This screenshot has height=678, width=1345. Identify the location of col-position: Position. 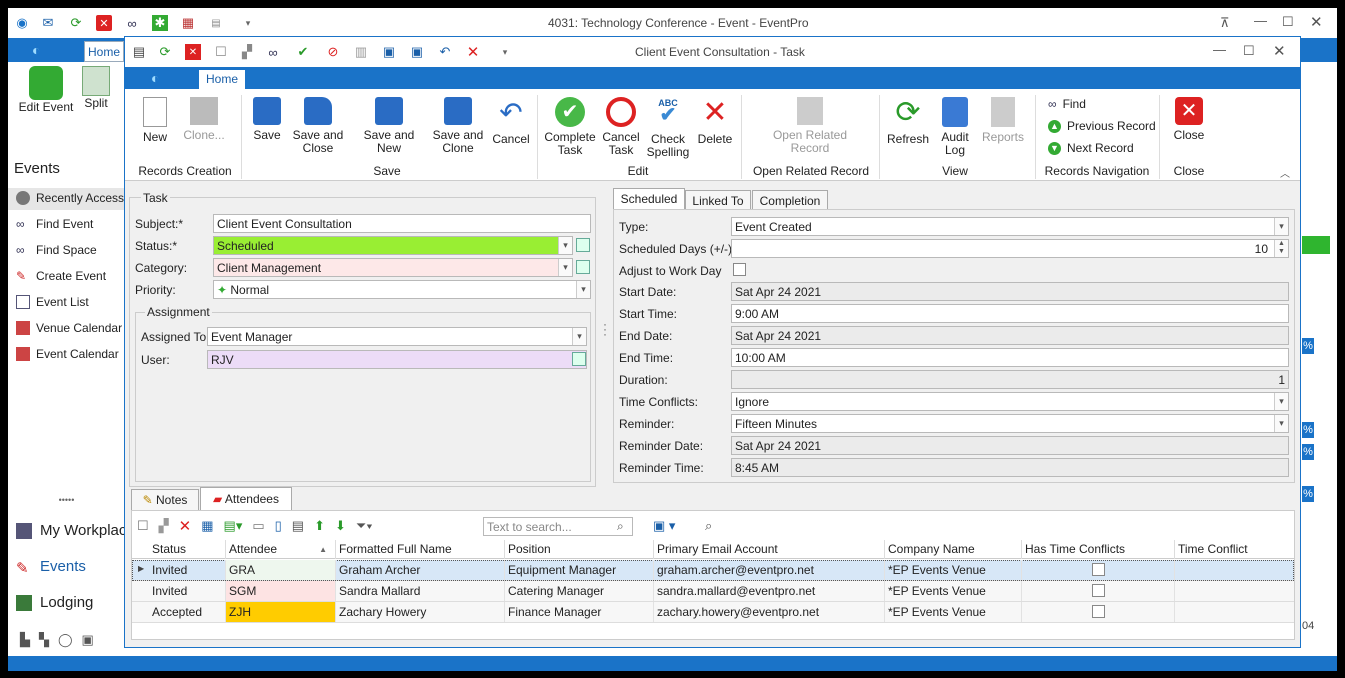
(579, 549).